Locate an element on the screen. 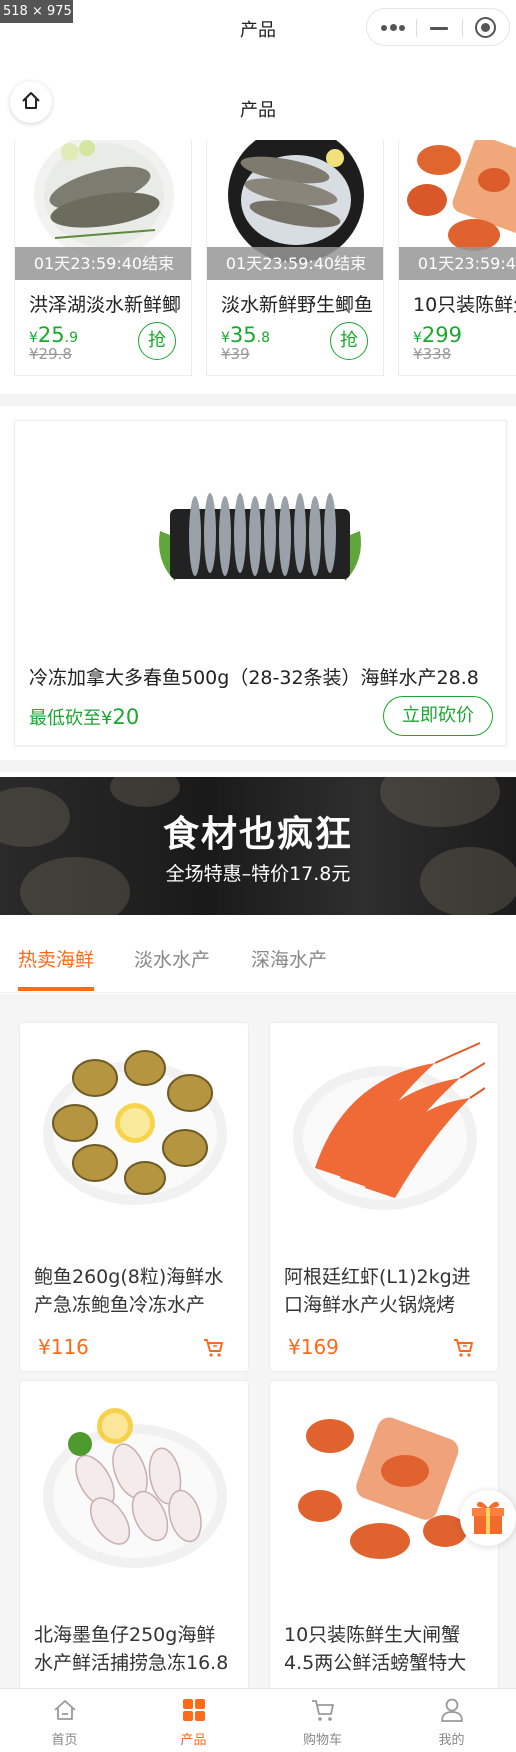 The height and width of the screenshot is (1752, 516). minimize-icon is located at coordinates (439, 28).